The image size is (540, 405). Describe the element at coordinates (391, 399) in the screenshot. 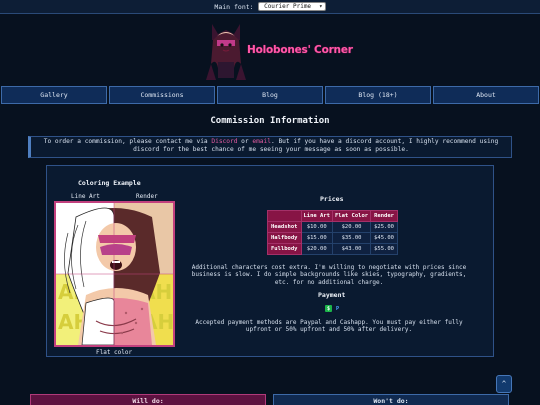

I see `wont-do-header: Won't do:` at that location.